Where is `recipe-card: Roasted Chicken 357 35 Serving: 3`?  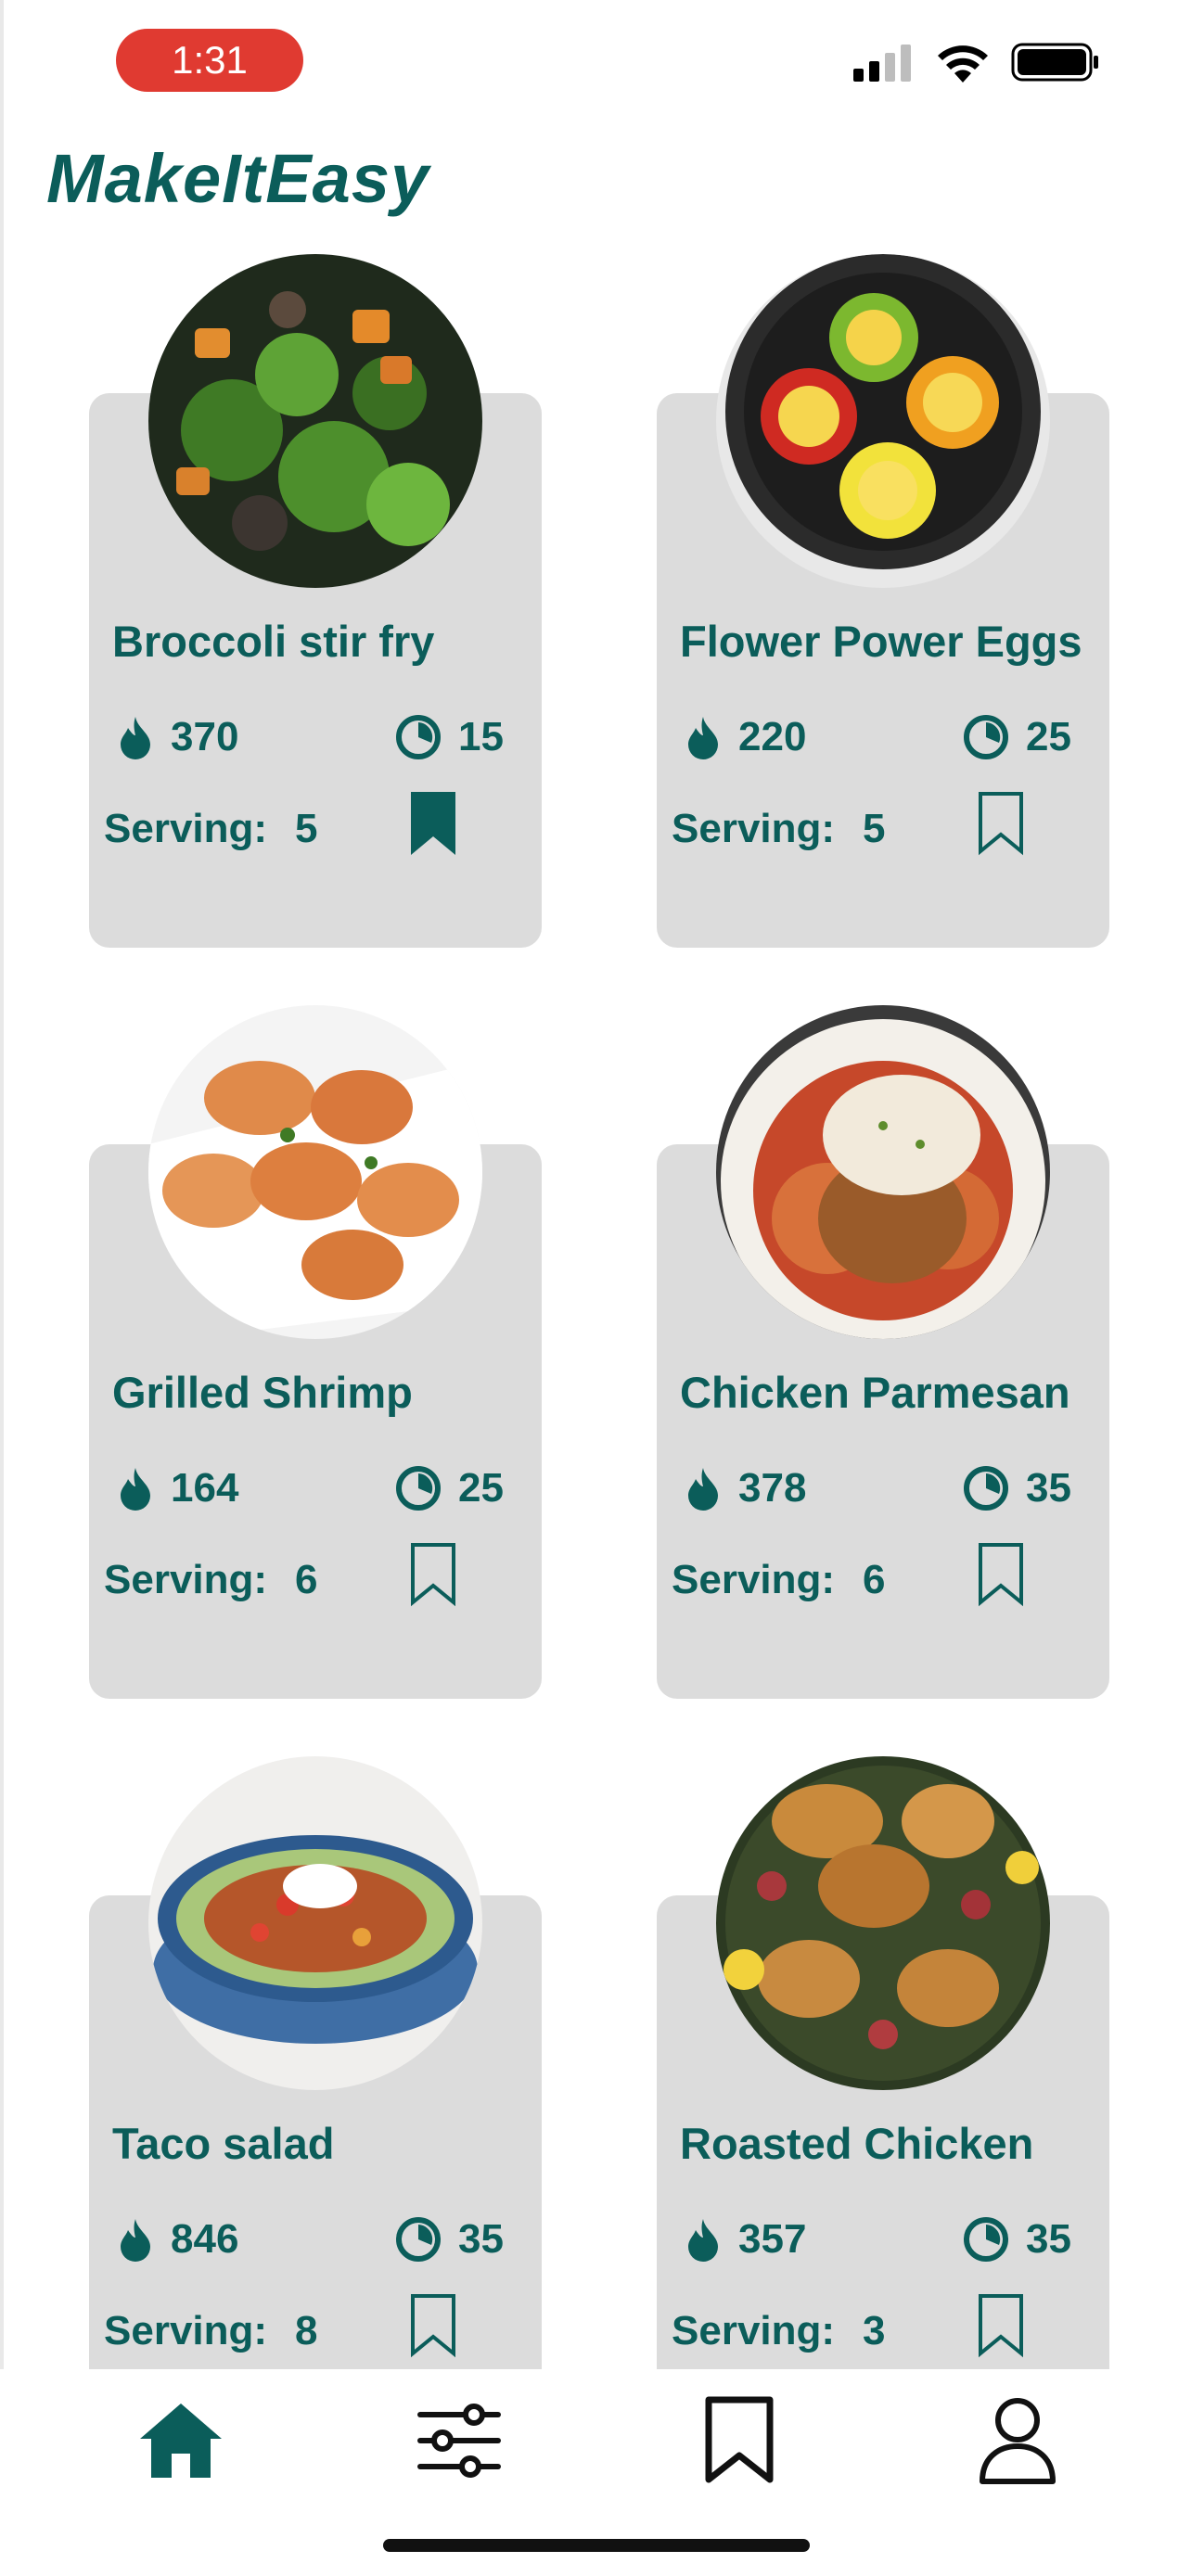
recipe-card: Roasted Chicken 357 35 Serving: 3 is located at coordinates (883, 2062).